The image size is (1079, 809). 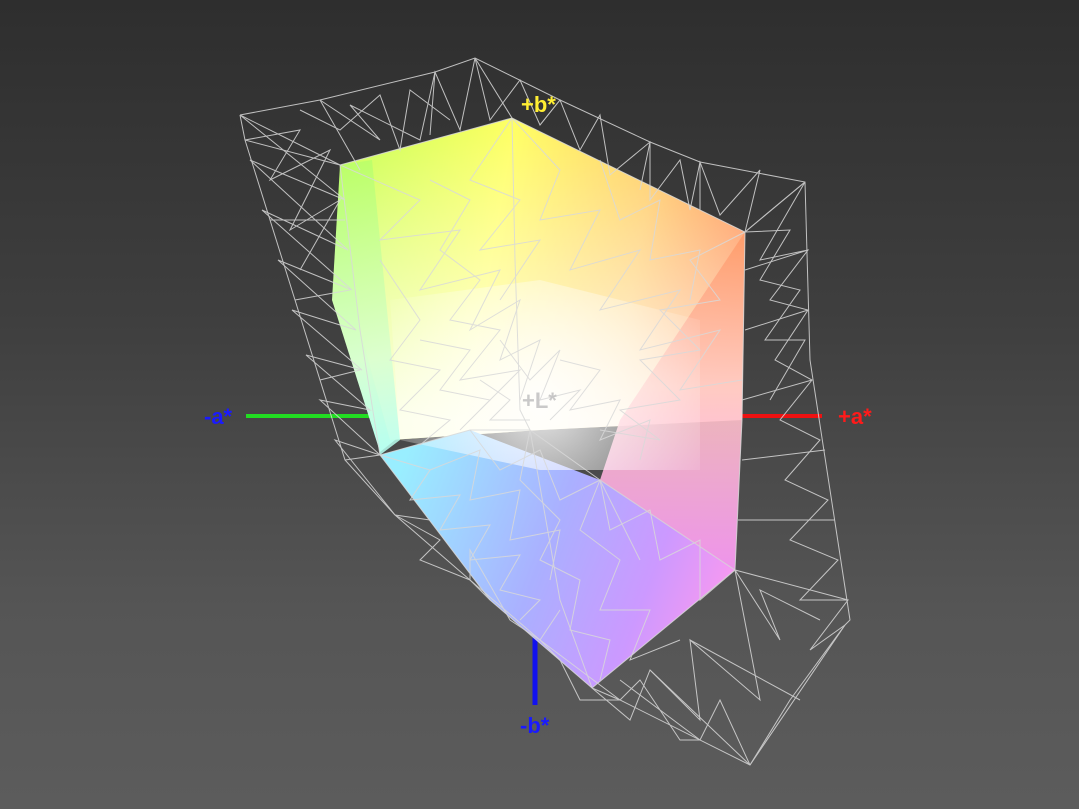 What do you see at coordinates (539, 400) in the screenshot?
I see `axis-label-plus-l: +L*` at bounding box center [539, 400].